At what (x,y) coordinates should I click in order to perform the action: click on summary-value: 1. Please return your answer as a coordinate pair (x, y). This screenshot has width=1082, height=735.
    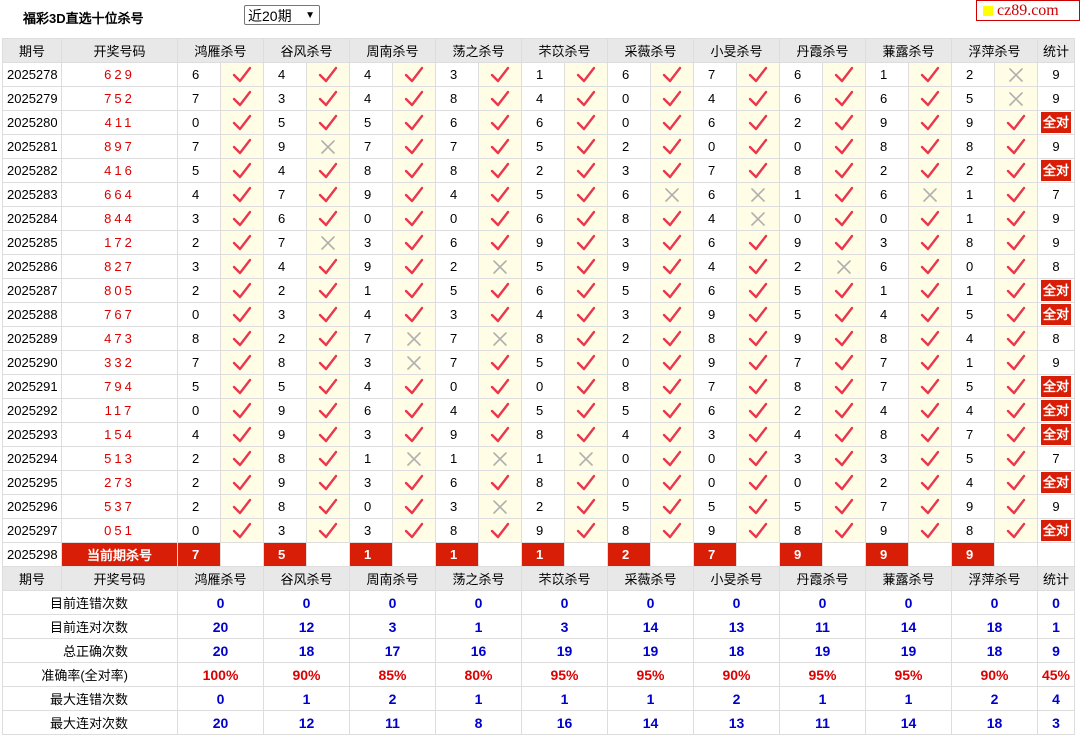
    Looking at the image, I should click on (1056, 626).